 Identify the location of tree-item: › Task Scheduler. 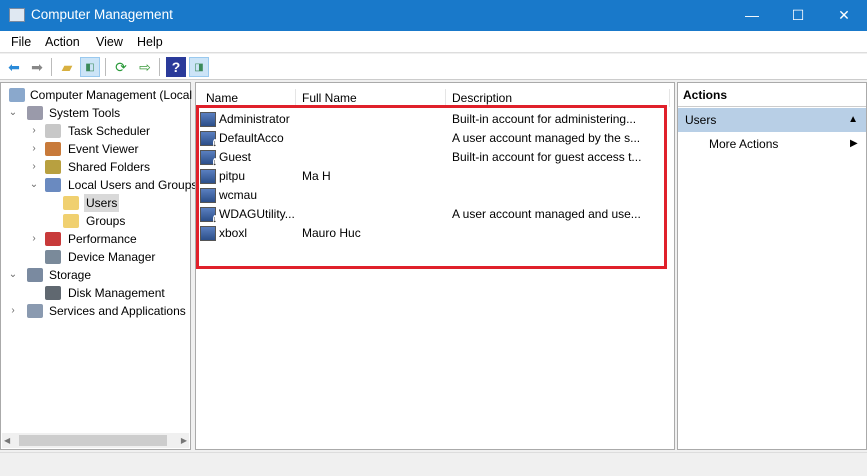
(95, 131).